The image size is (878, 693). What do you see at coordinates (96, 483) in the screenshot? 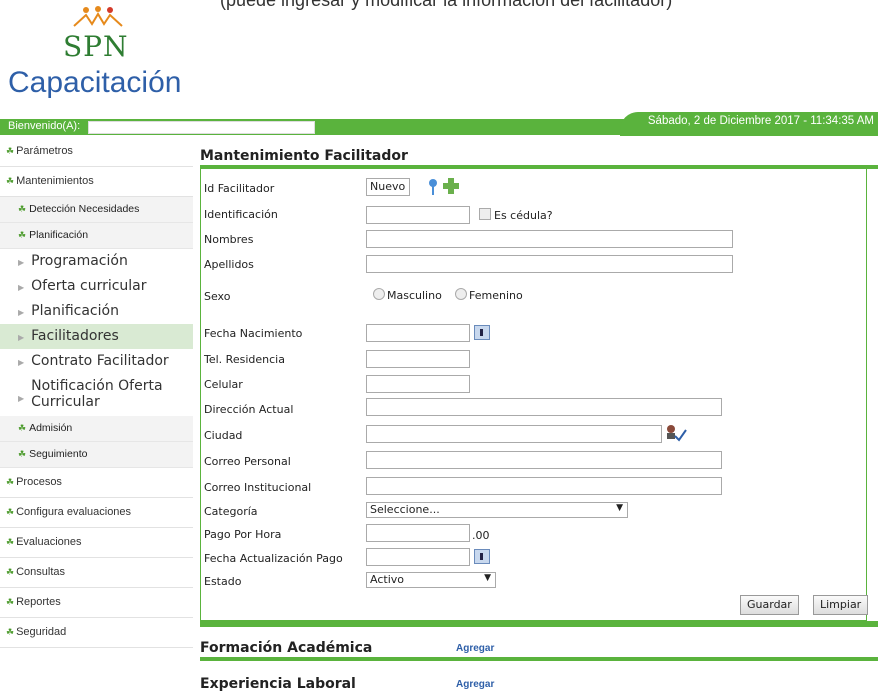
I see `sidebar-item-procesos: ☘ Procesos` at bounding box center [96, 483].